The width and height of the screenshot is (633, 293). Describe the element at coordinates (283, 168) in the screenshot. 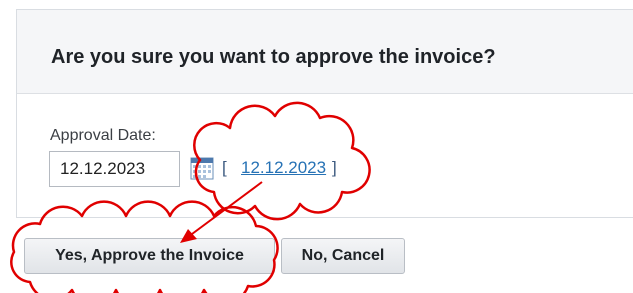

I see `approval-date-link: 12.12.2023` at that location.